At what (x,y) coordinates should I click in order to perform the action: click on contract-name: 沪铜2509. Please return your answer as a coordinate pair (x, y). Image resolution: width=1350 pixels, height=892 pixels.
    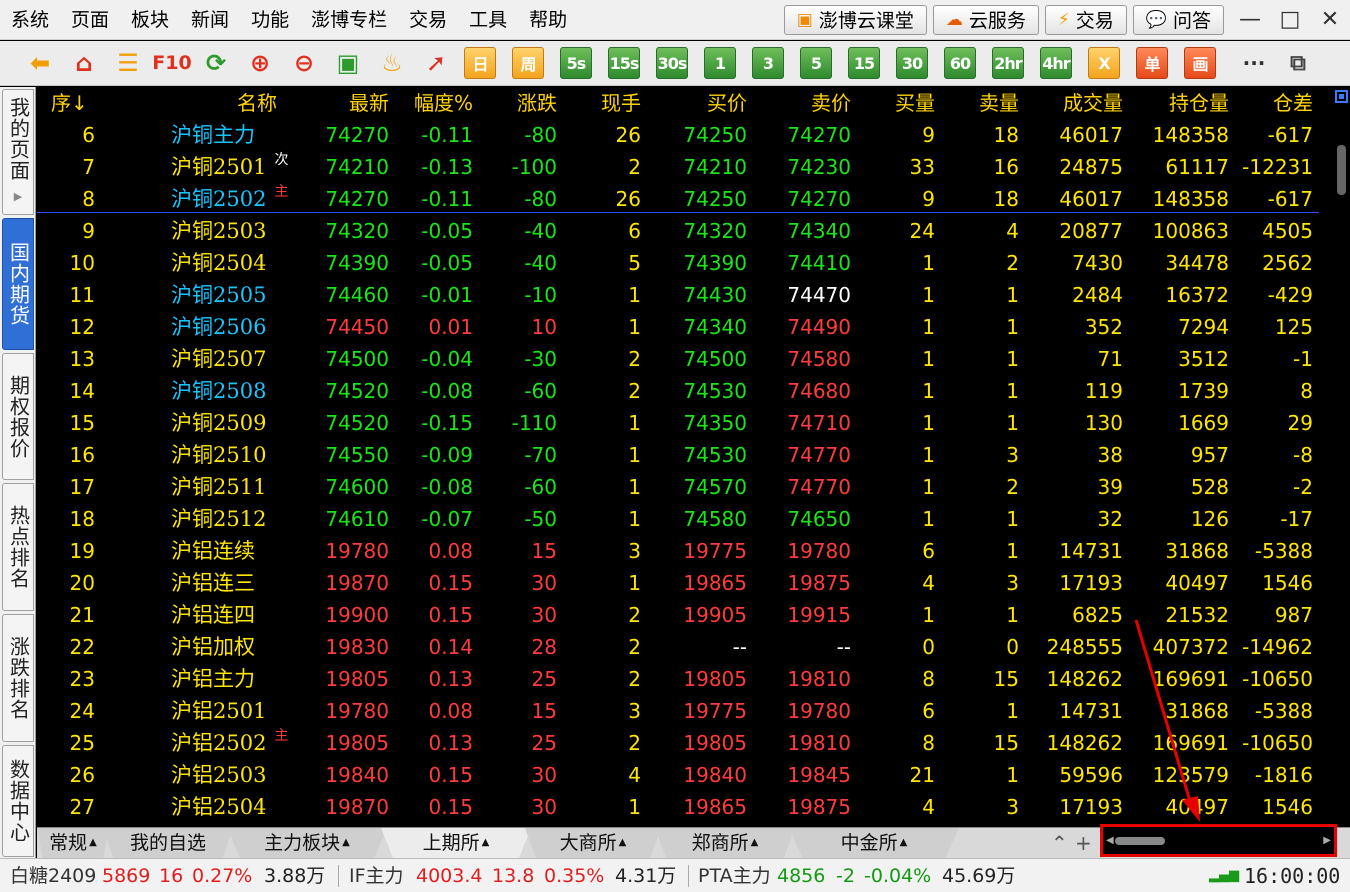
    Looking at the image, I should click on (218, 423).